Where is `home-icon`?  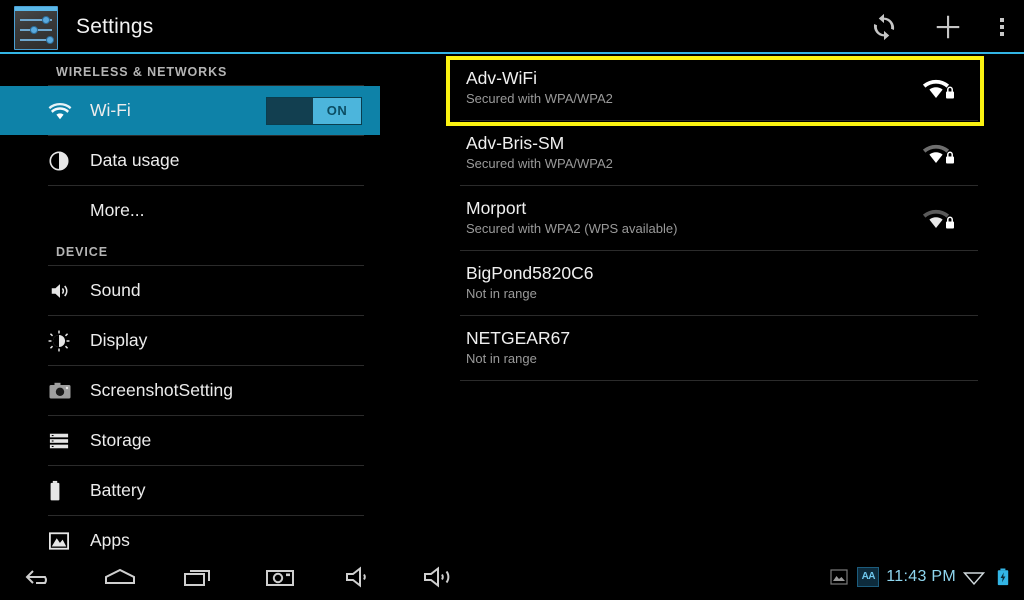
home-icon is located at coordinates (120, 576).